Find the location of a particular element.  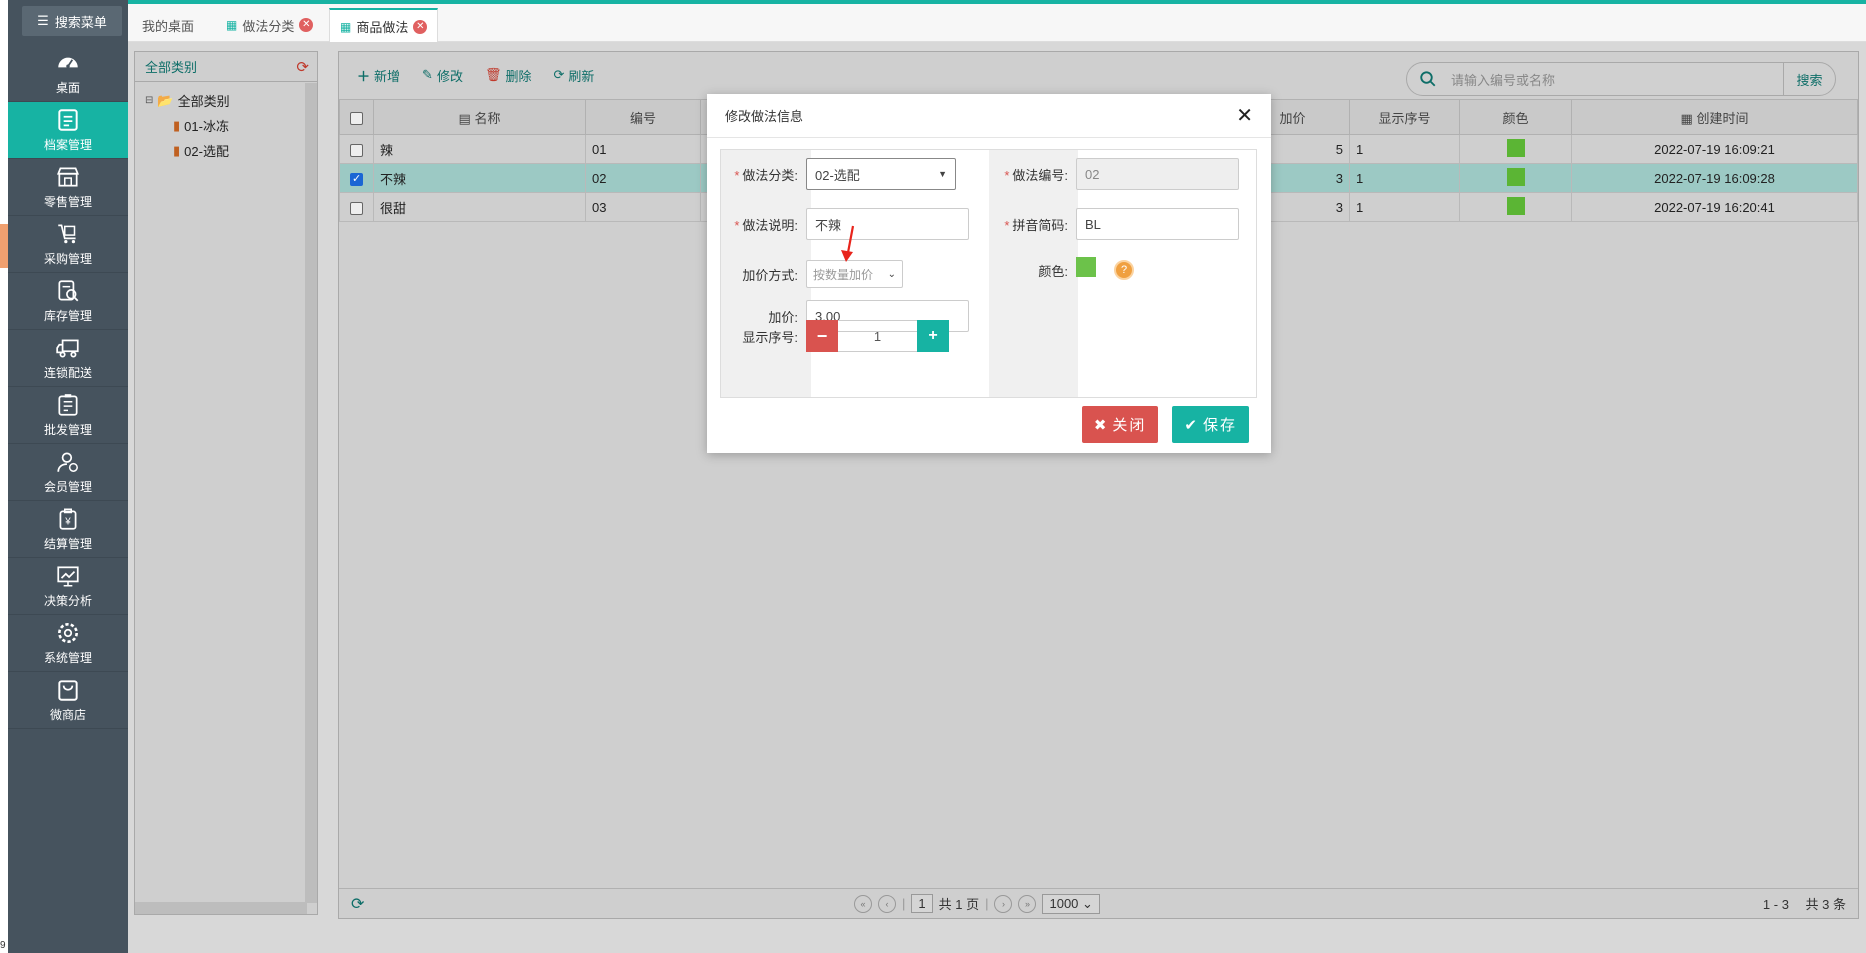

sidebar-item-system: 系统管理 is located at coordinates (68, 643).